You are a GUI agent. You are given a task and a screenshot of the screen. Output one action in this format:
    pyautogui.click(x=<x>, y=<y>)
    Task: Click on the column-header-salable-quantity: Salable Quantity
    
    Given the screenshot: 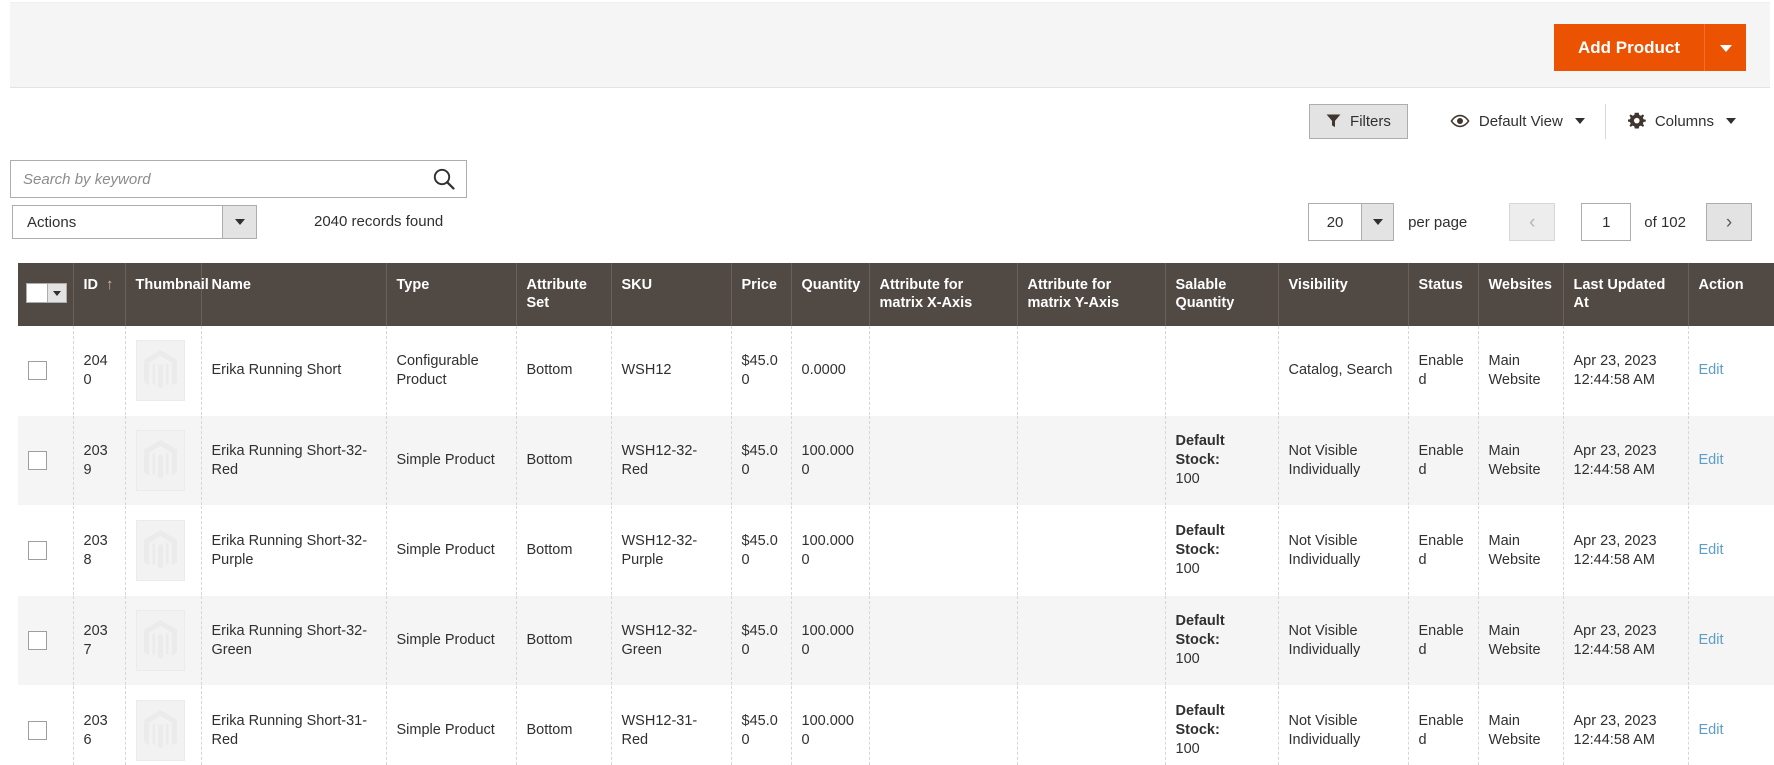 What is the action you would take?
    pyautogui.click(x=1222, y=295)
    